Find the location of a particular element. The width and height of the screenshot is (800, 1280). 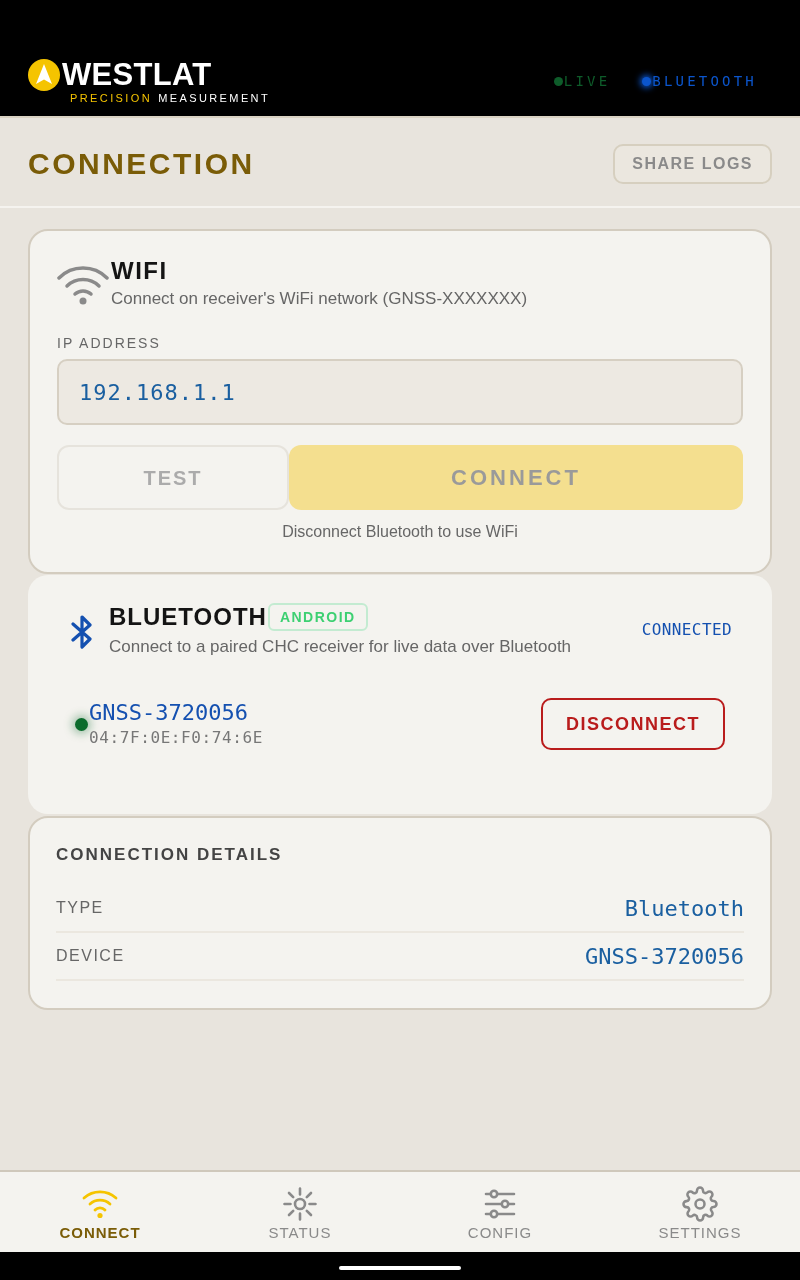

device-name: GNSS-3720056 is located at coordinates (169, 713).